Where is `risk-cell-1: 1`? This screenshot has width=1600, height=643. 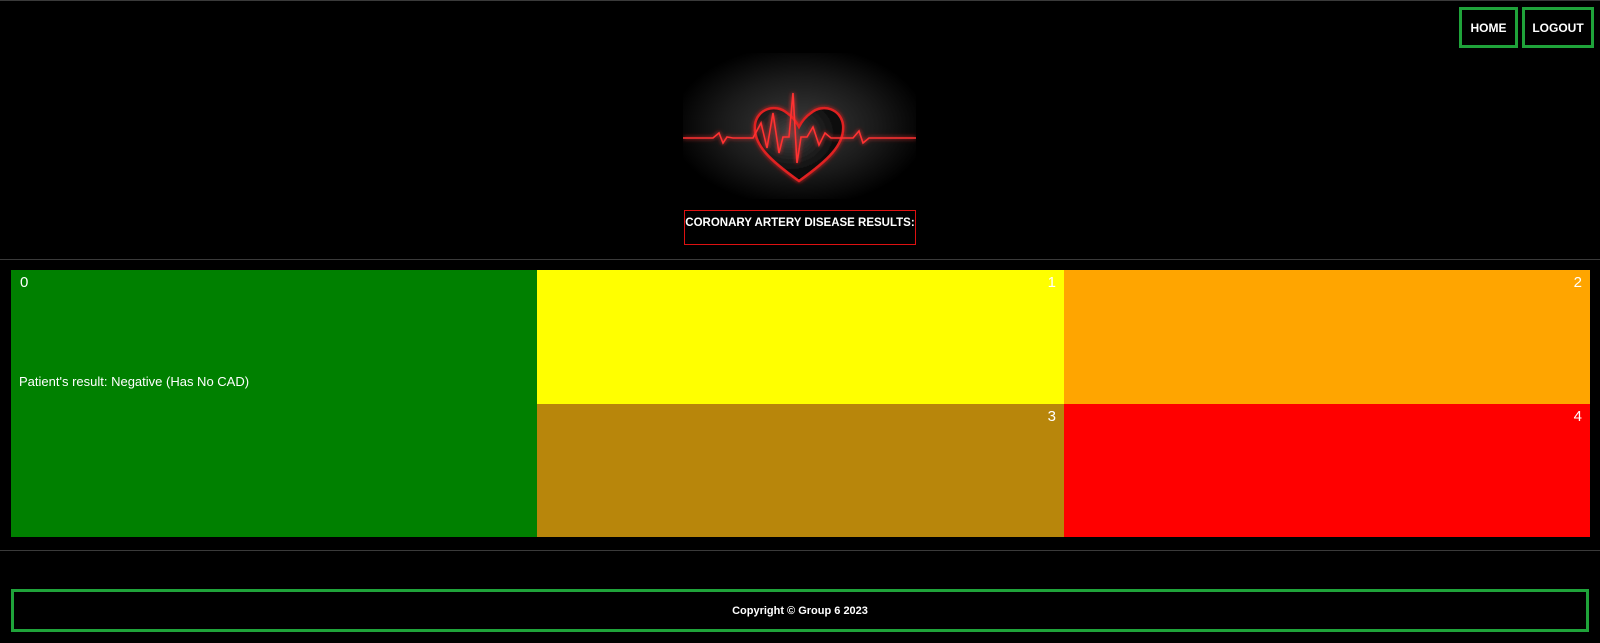
risk-cell-1: 1 is located at coordinates (800, 337).